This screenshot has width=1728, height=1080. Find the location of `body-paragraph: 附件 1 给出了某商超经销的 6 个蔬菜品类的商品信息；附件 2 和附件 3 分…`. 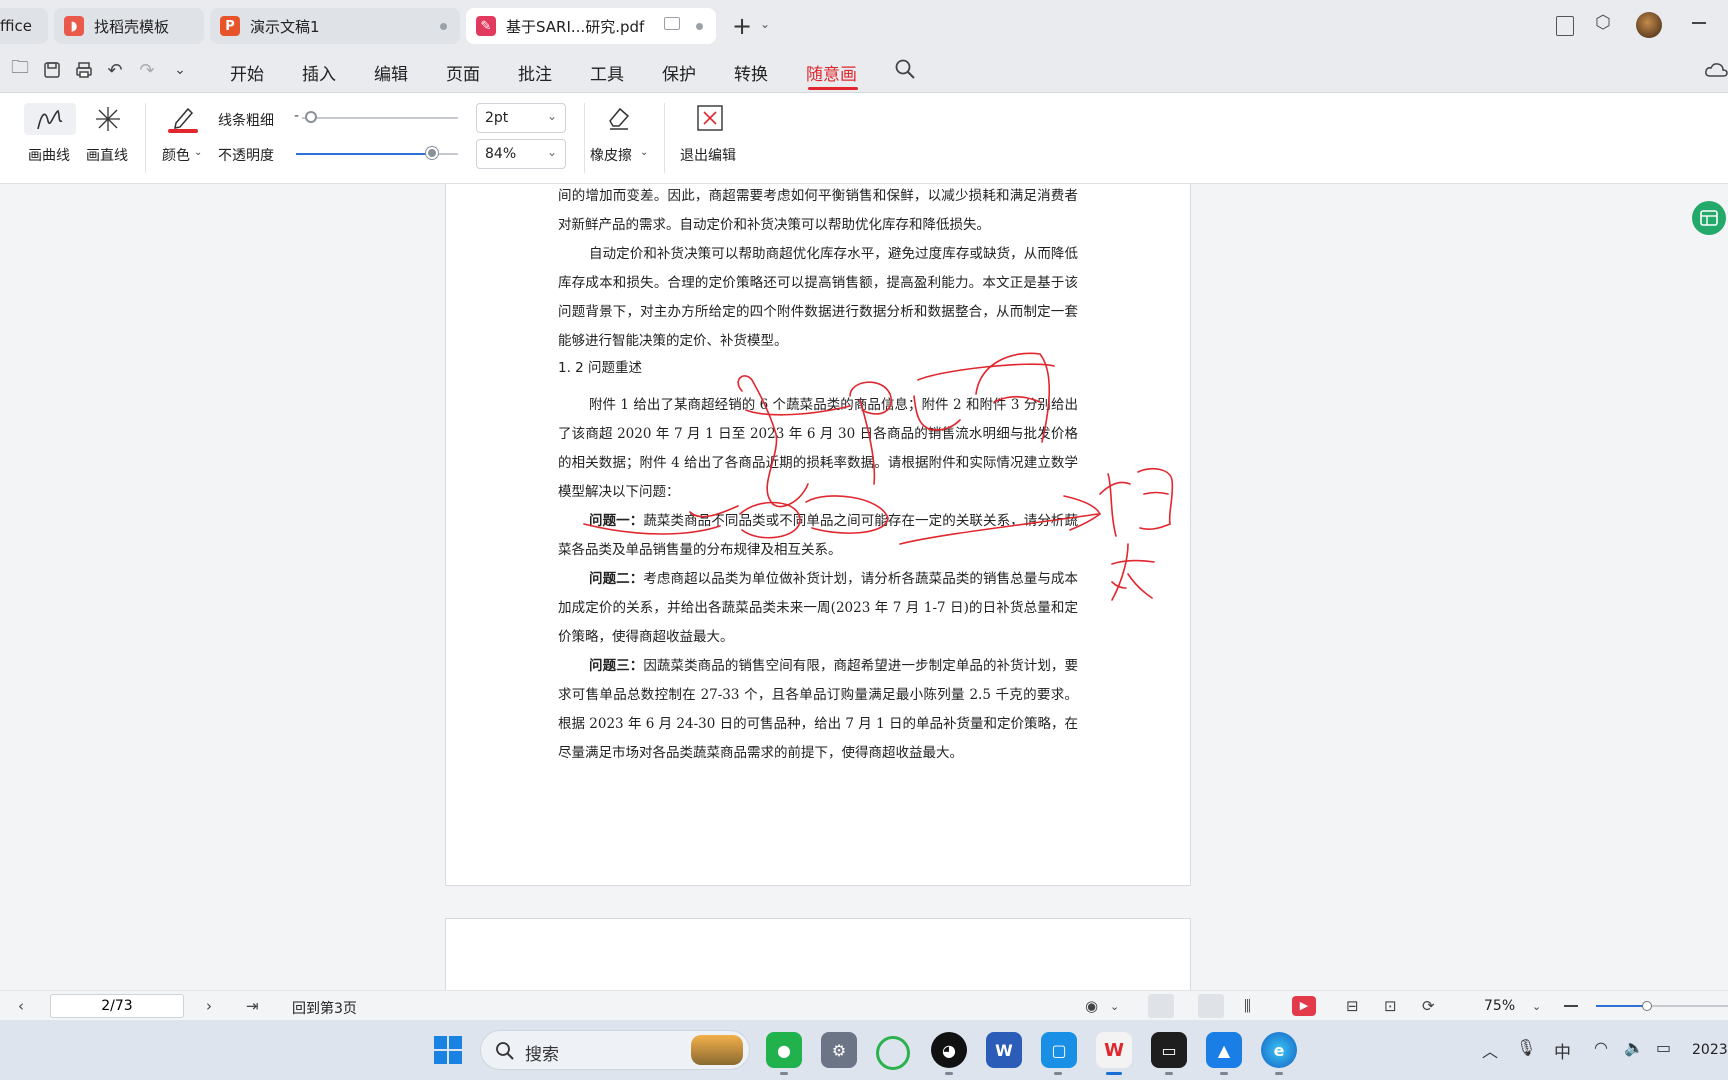

body-paragraph: 附件 1 给出了某商超经销的 6 个蔬菜品类的商品信息；附件 2 和附件 3 分… is located at coordinates (818, 448).